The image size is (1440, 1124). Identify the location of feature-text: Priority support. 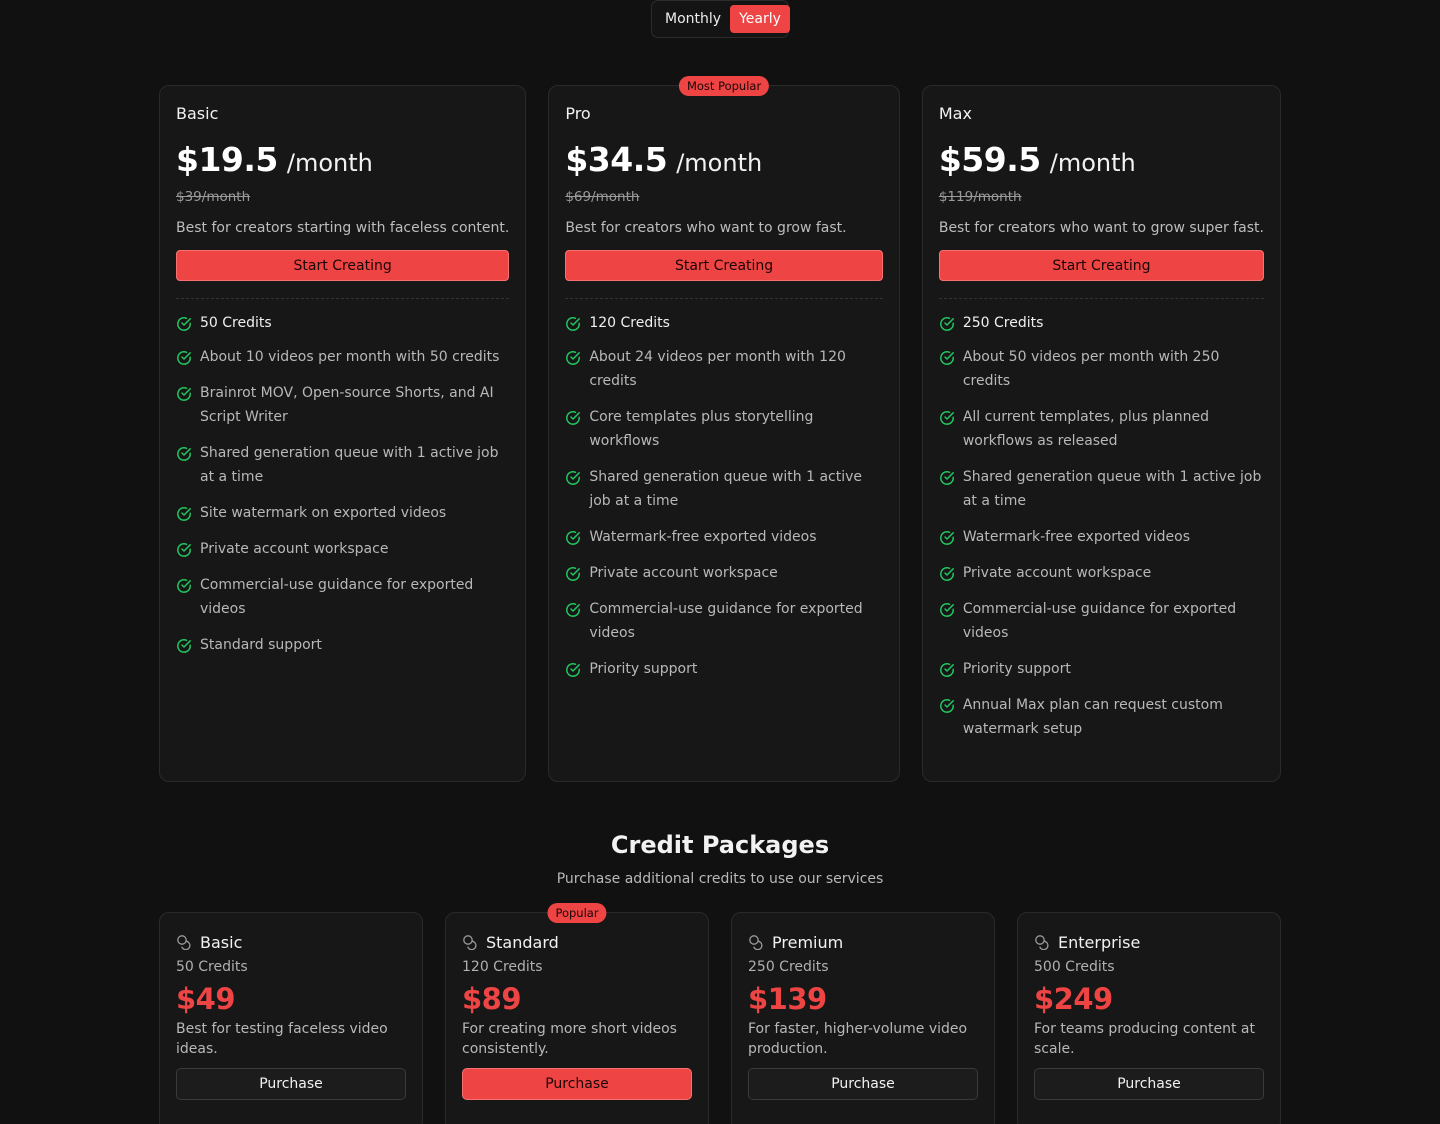
(643, 669).